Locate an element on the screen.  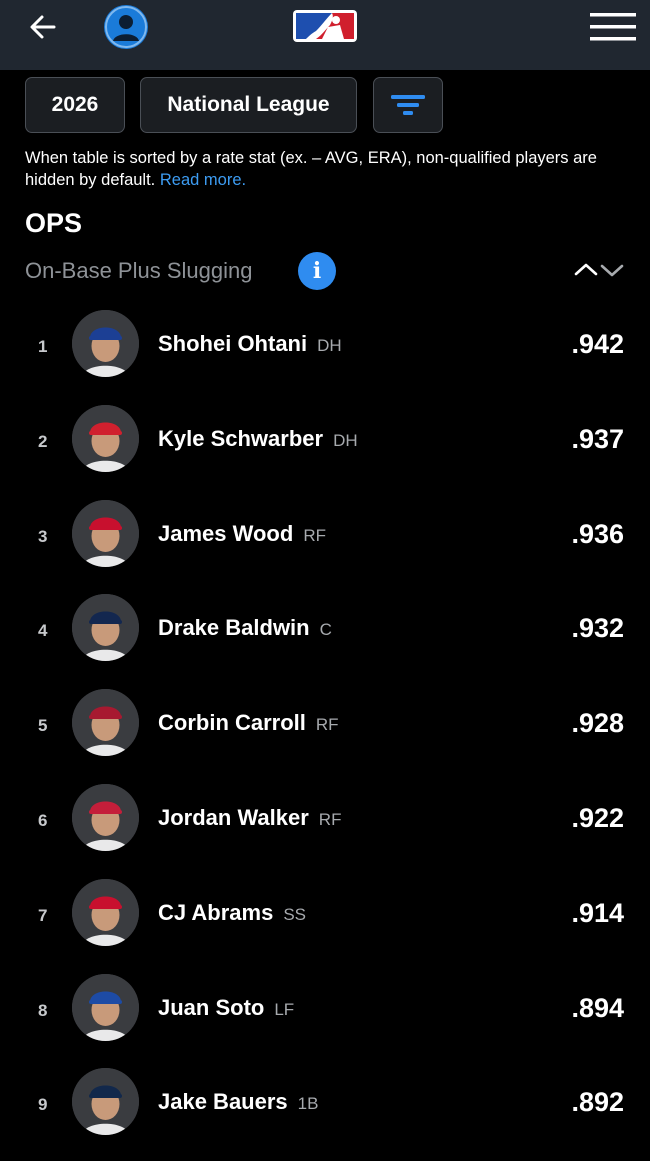
filter-bar: 2026 National League is located at coordinates (325, 105).